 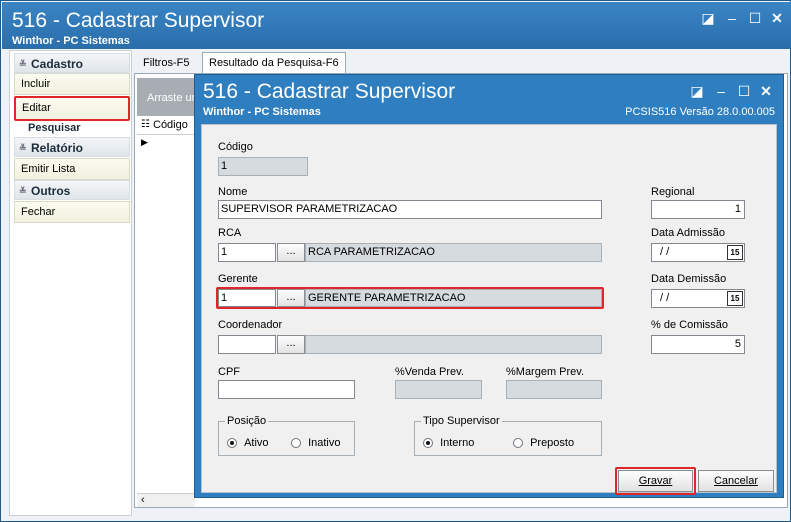 I want to click on data-demissao-label: Data Demissão, so click(x=689, y=279).